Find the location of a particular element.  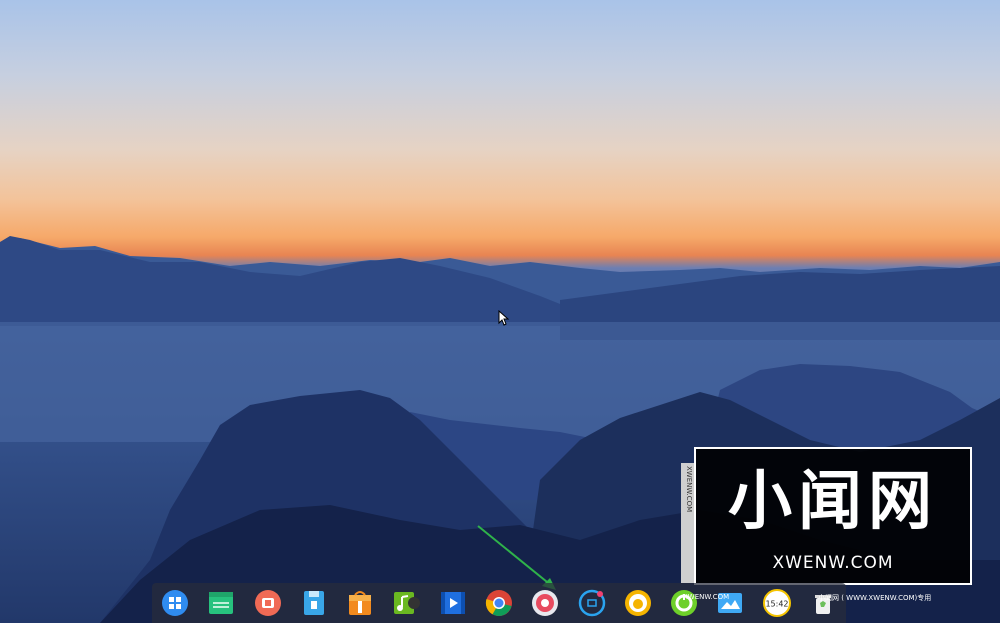

screen-recorder-icon is located at coordinates (268, 603).